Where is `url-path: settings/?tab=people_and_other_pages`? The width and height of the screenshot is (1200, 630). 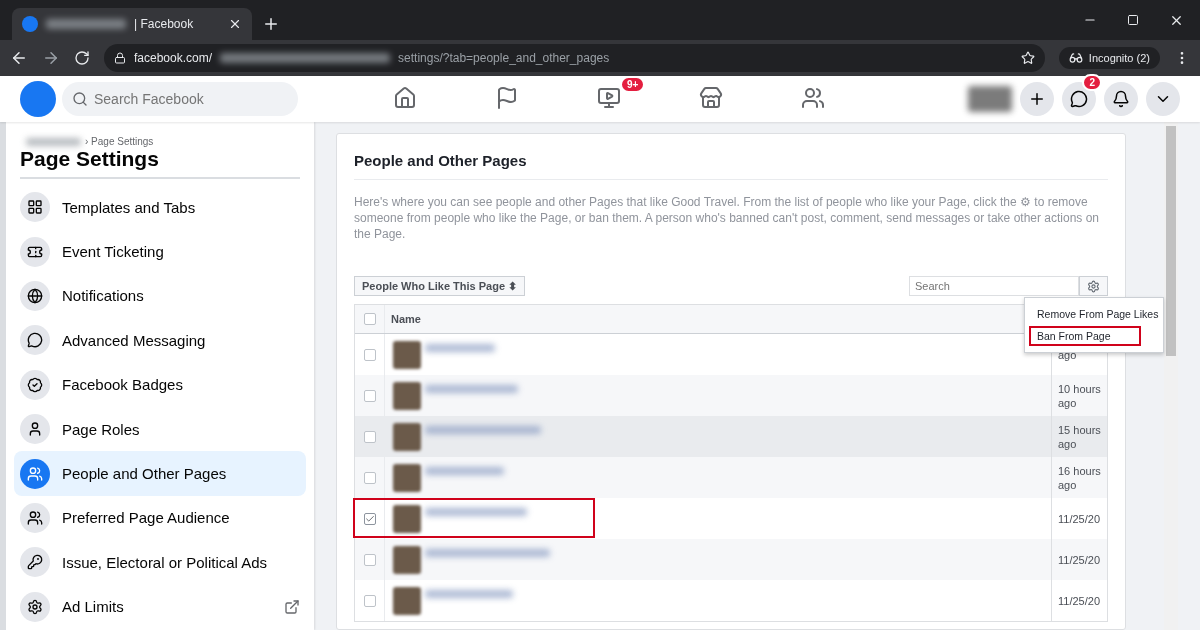
url-path: settings/?tab=people_and_other_pages is located at coordinates (504, 58).